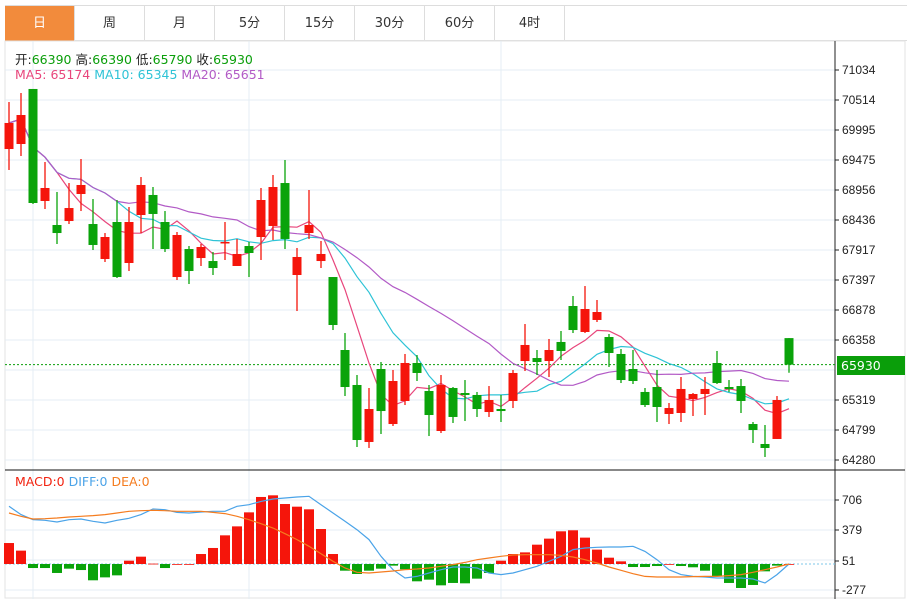 This screenshot has width=908, height=599. I want to click on price-tick-label: 68956, so click(859, 190).